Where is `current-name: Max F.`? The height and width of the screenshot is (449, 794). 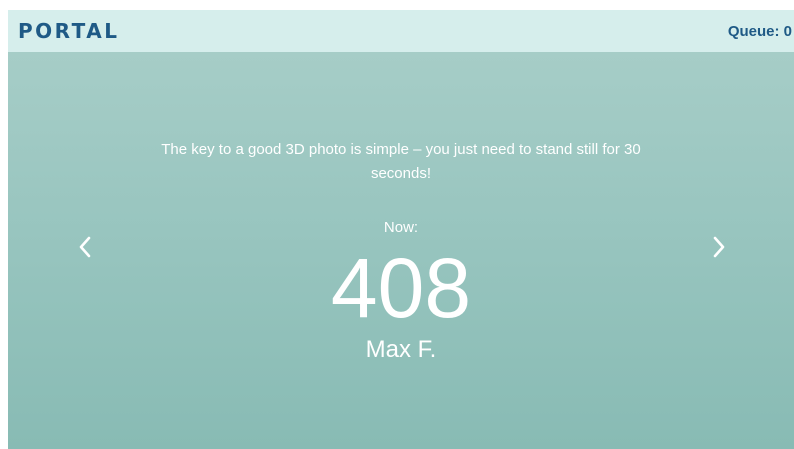 current-name: Max F. is located at coordinates (401, 349).